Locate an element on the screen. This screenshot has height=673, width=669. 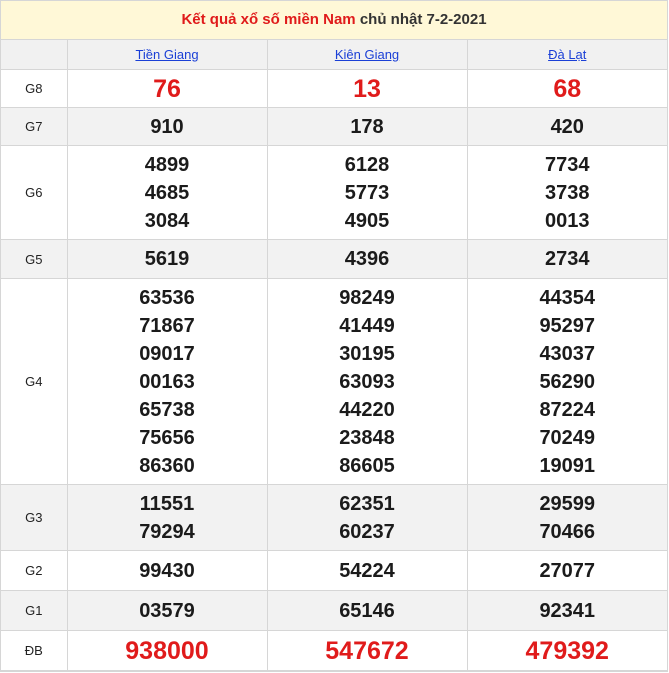
prize-cell: 63536 71867 09017 00163 65738 75656 86360 is located at coordinates (167, 381).